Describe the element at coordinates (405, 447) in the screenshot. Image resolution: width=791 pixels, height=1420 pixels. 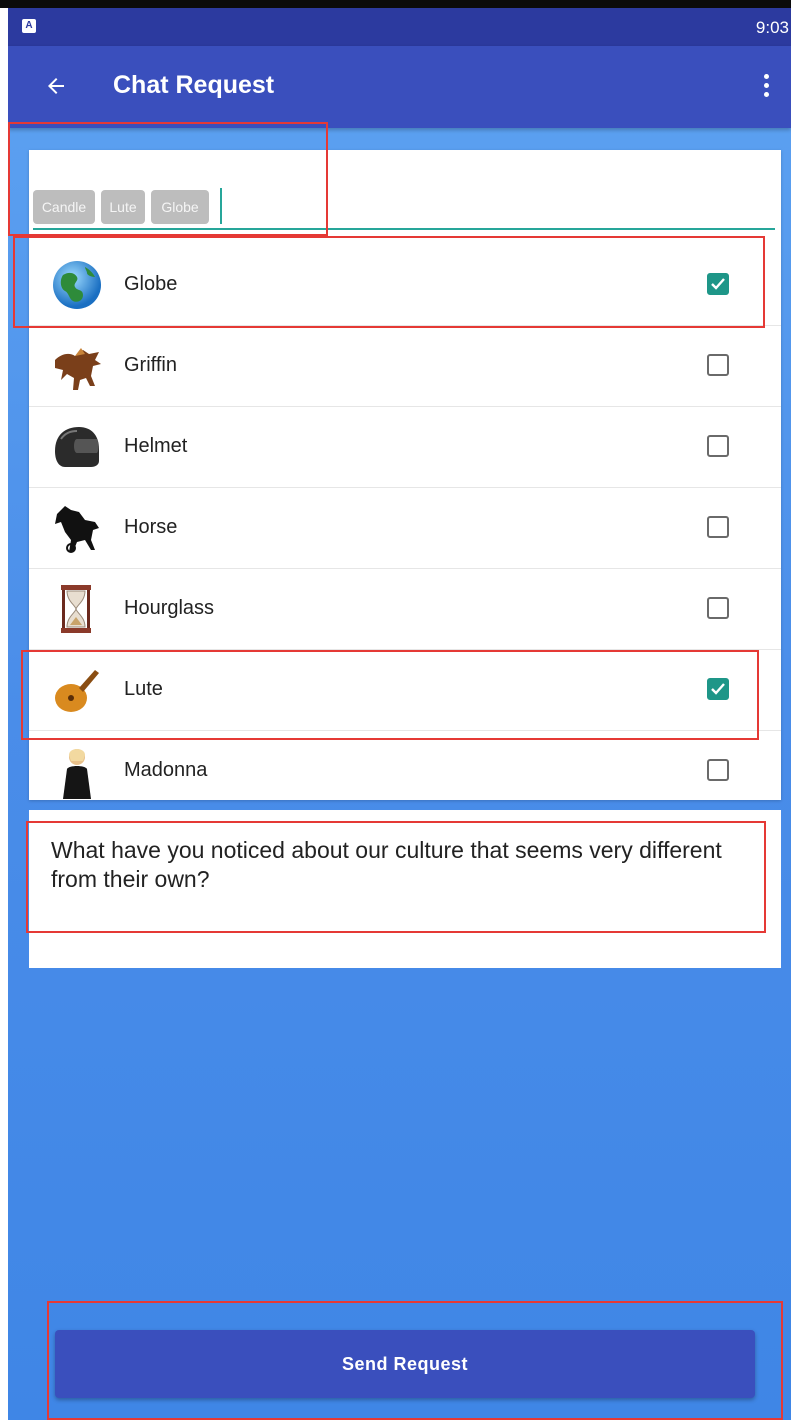
I see `list-item: Helmet` at that location.